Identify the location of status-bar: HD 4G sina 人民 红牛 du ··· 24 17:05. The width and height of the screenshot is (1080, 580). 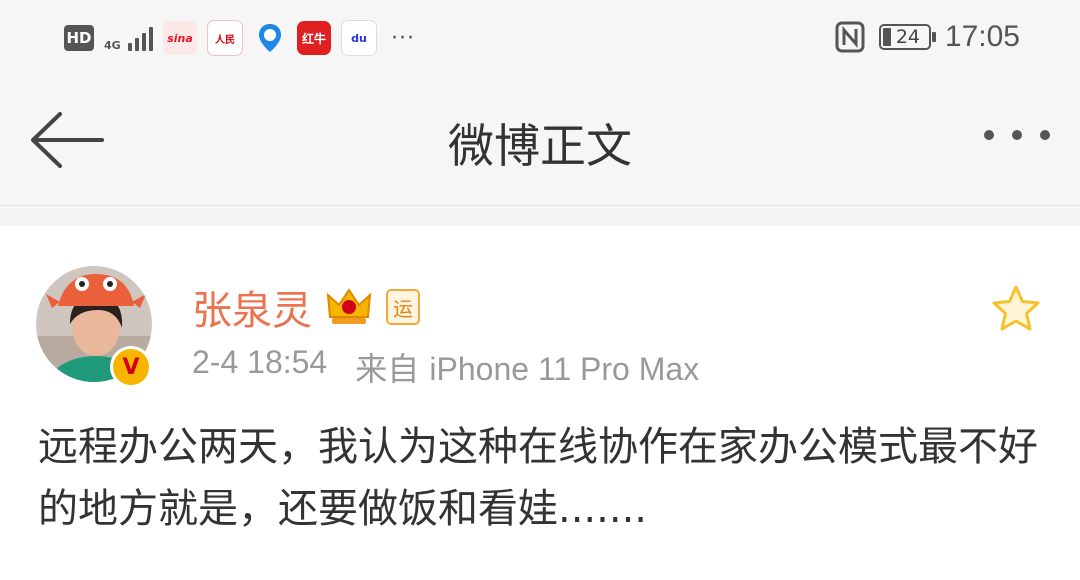
(540, 39).